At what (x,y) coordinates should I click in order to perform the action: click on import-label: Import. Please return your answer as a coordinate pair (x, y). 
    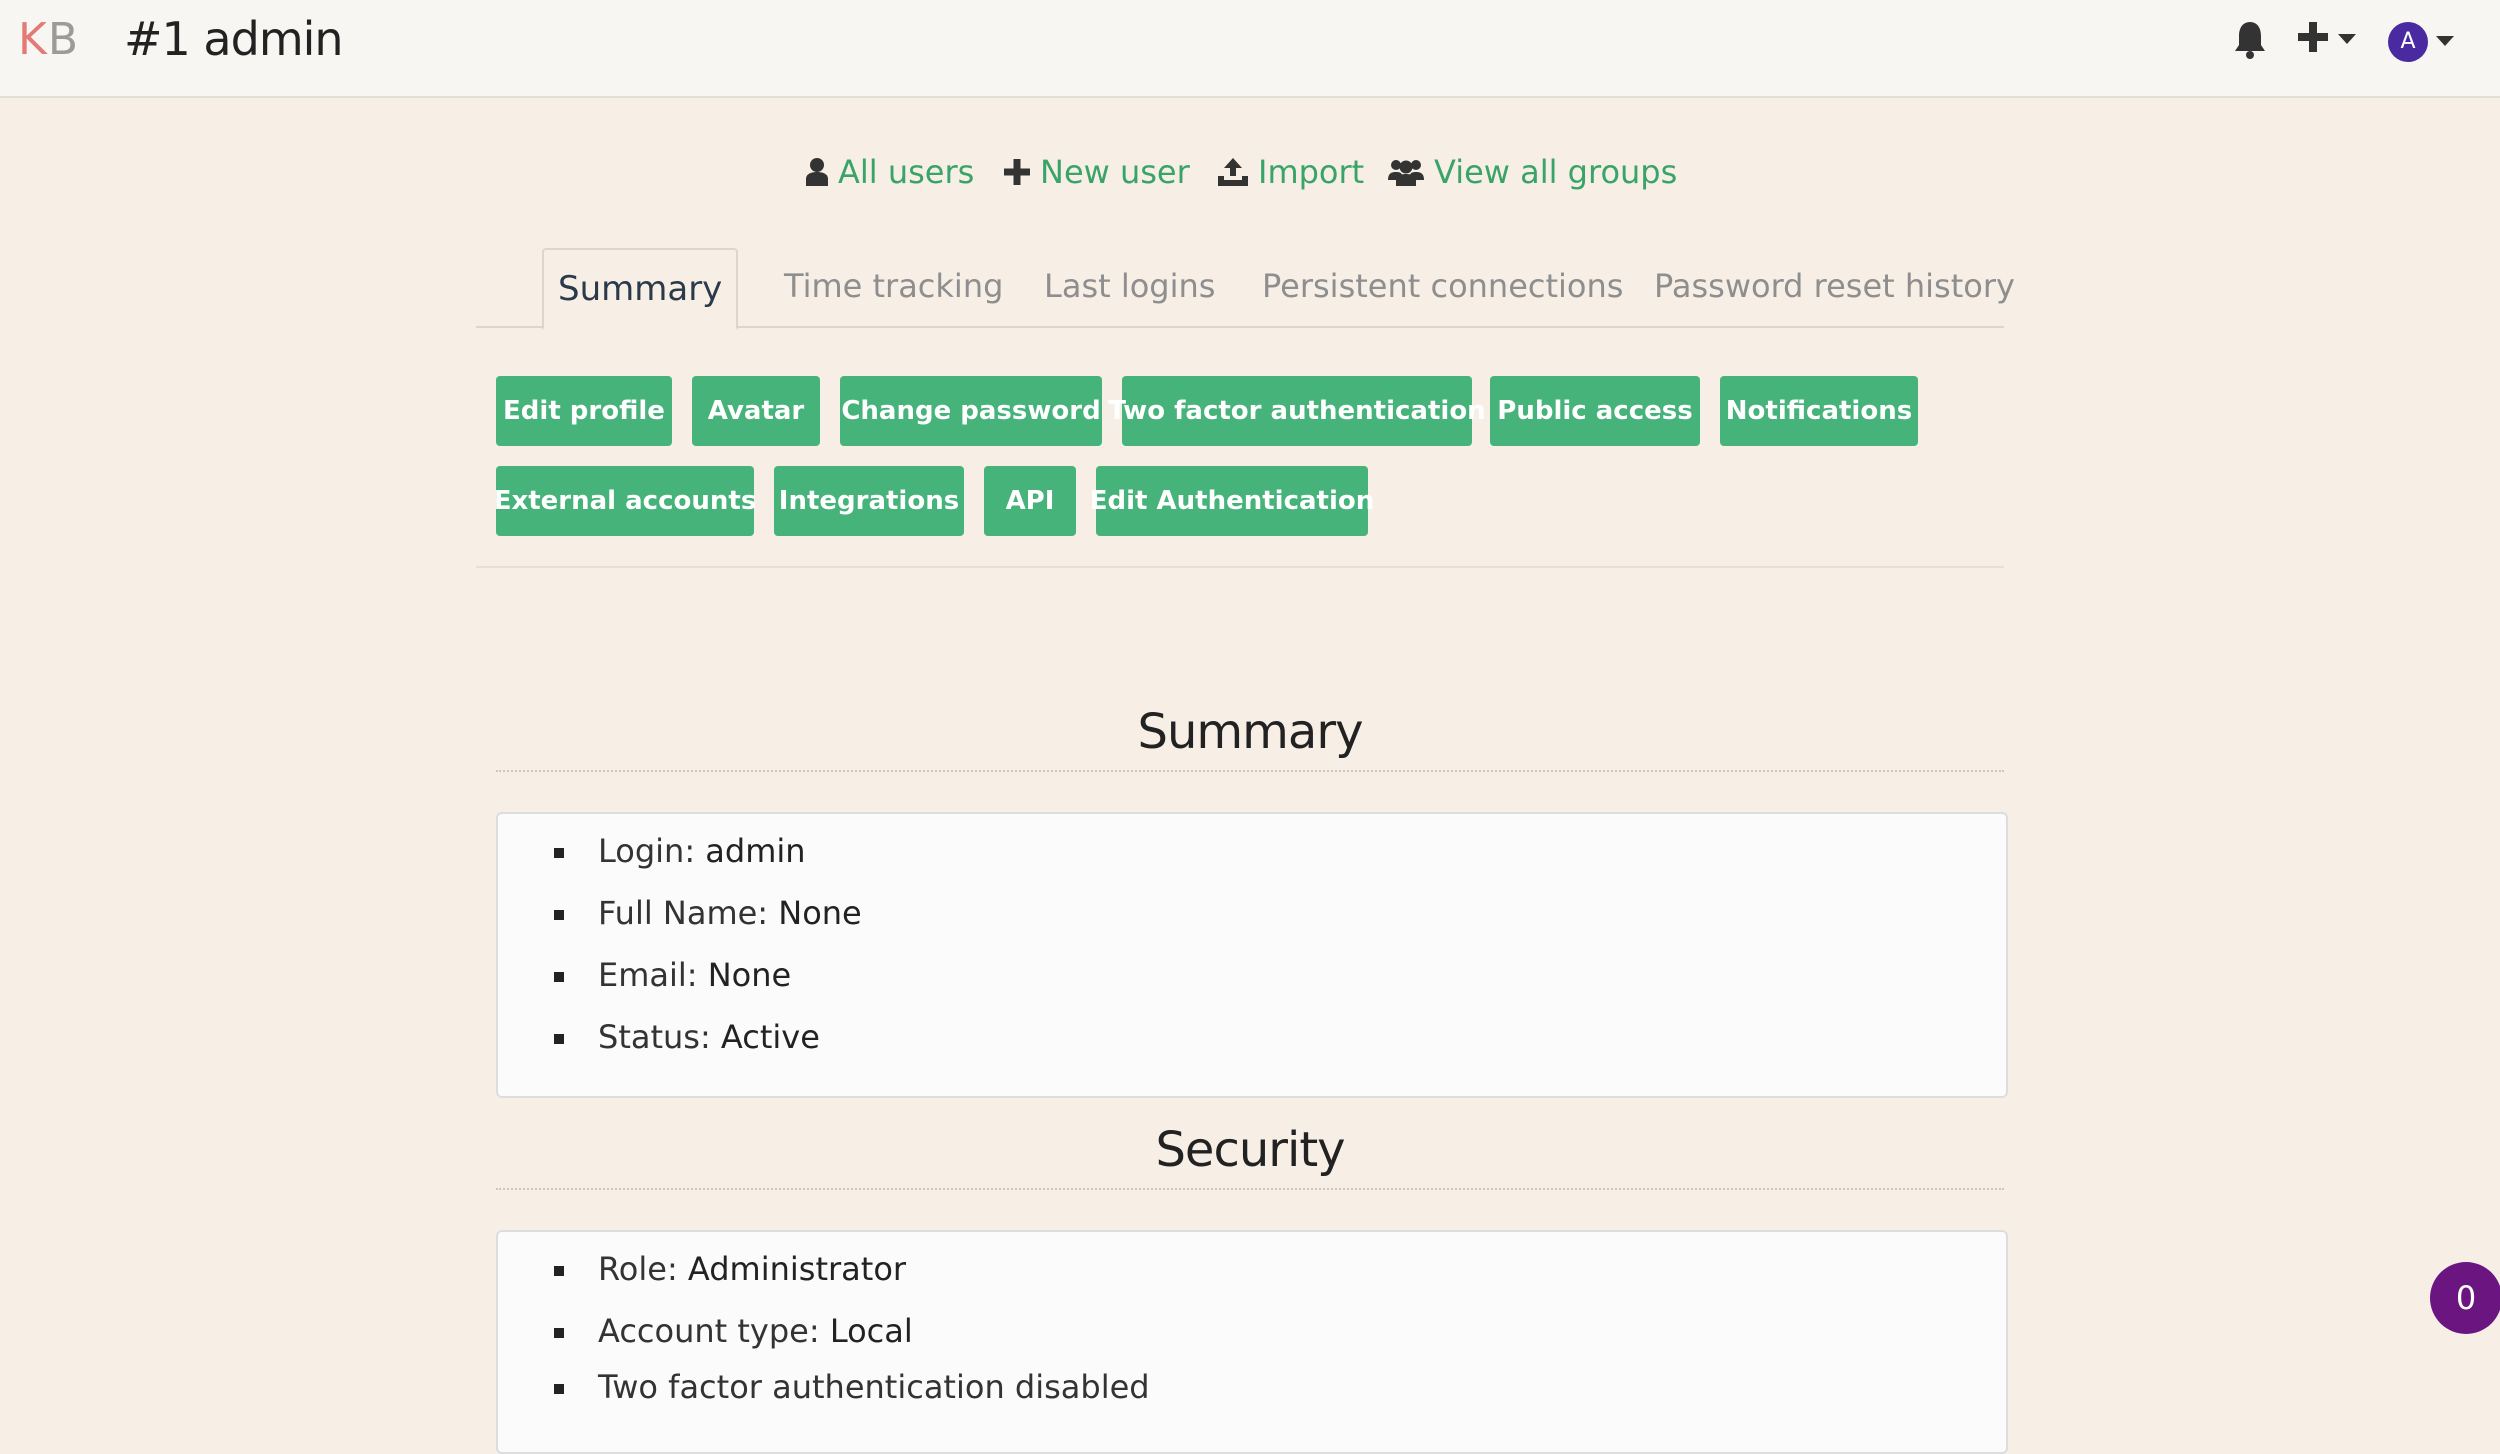
    Looking at the image, I should click on (1311, 172).